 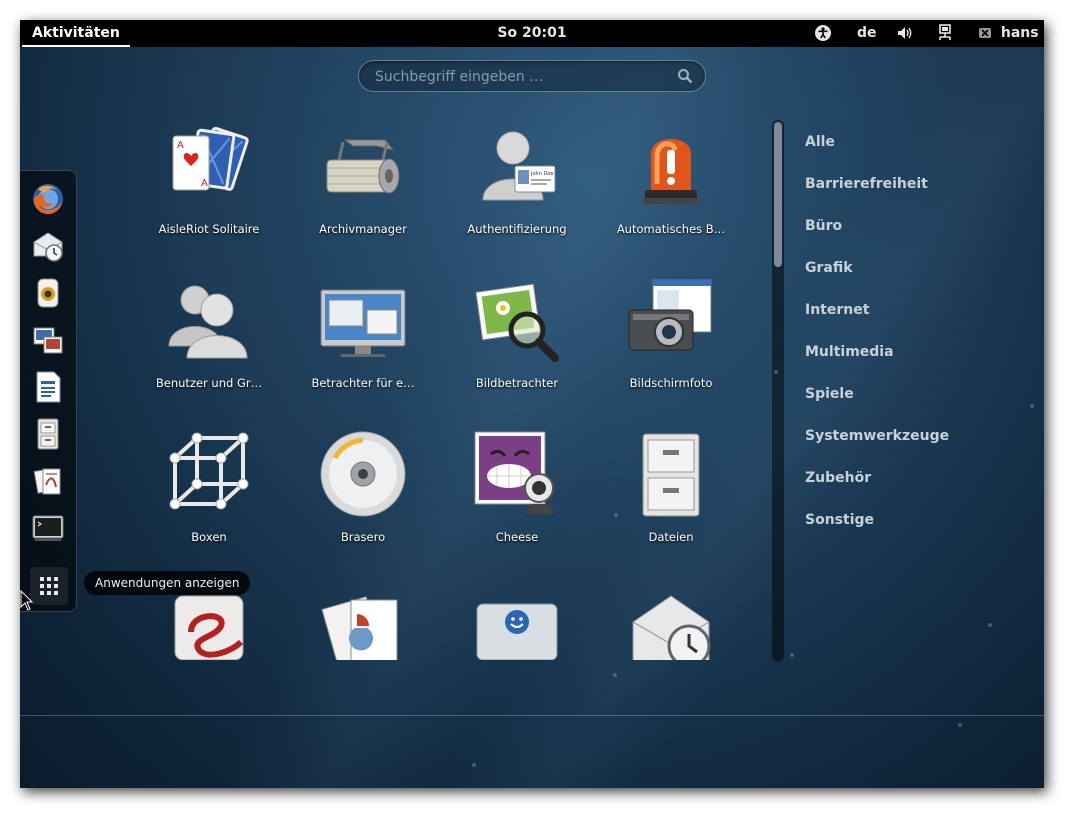 What do you see at coordinates (670, 315) in the screenshot?
I see `screenshot-camera-icon` at bounding box center [670, 315].